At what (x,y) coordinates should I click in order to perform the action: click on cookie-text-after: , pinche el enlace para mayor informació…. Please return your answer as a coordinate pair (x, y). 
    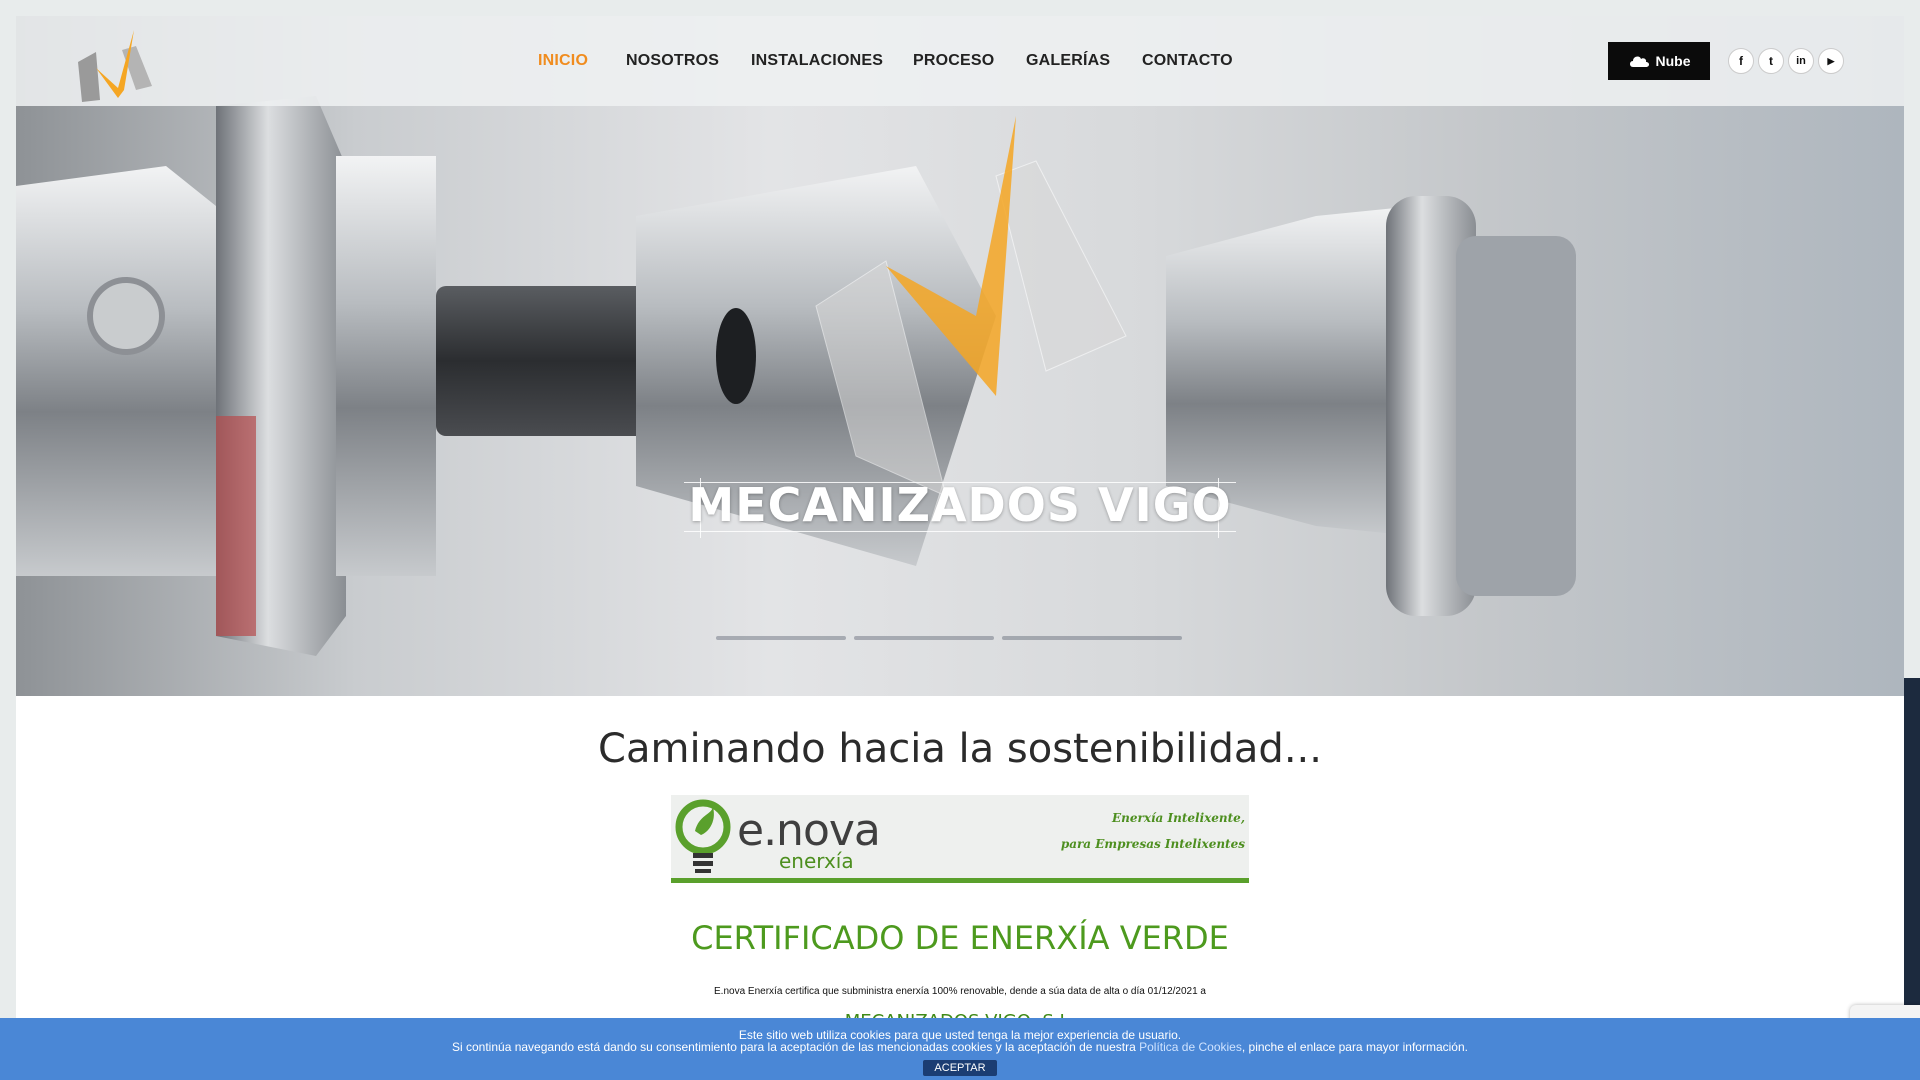
    Looking at the image, I should click on (1354, 1047).